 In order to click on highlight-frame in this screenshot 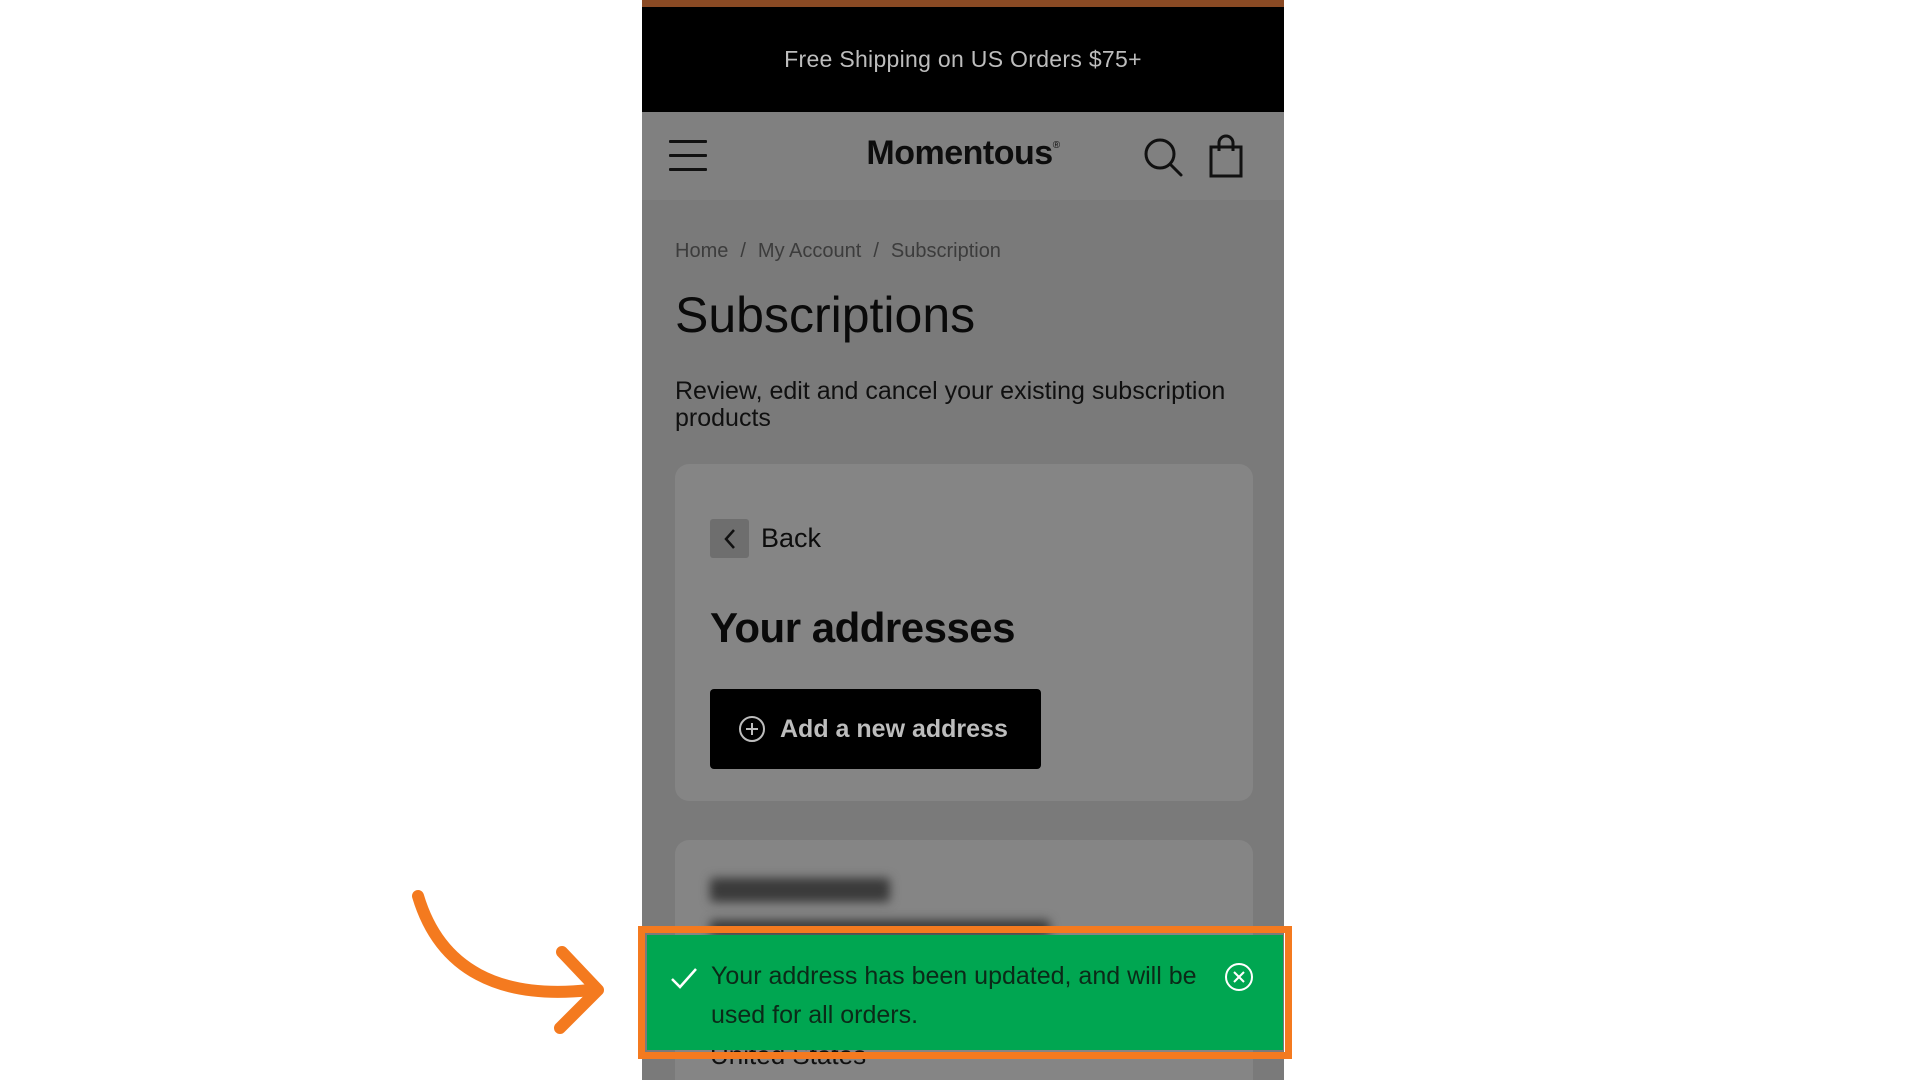, I will do `click(965, 992)`.